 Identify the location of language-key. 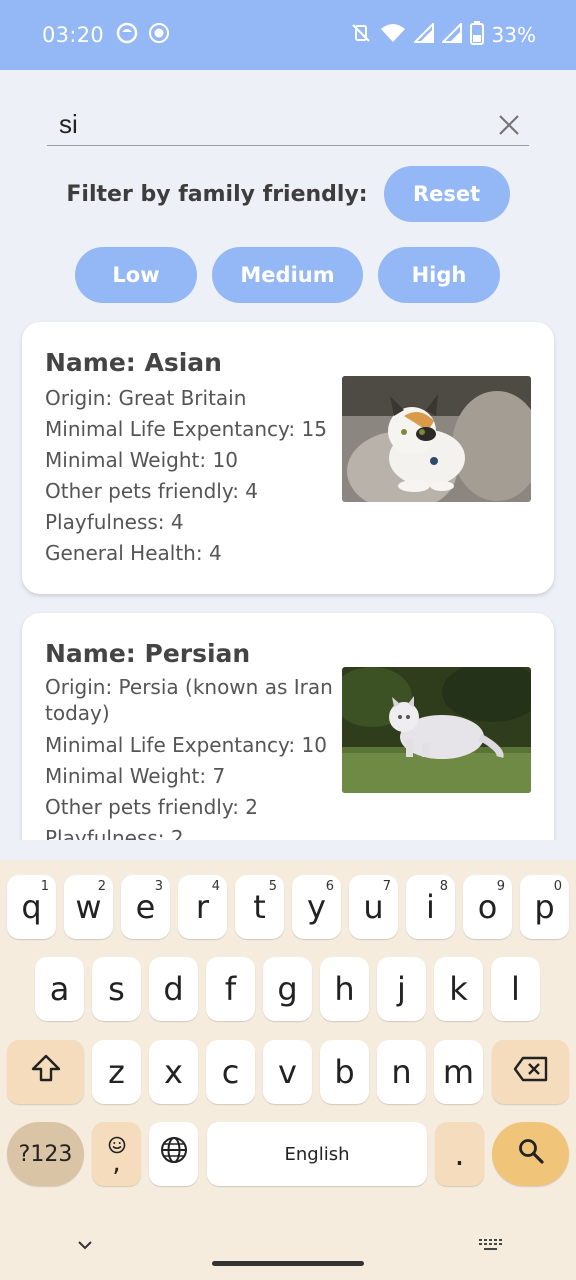
(173, 1154).